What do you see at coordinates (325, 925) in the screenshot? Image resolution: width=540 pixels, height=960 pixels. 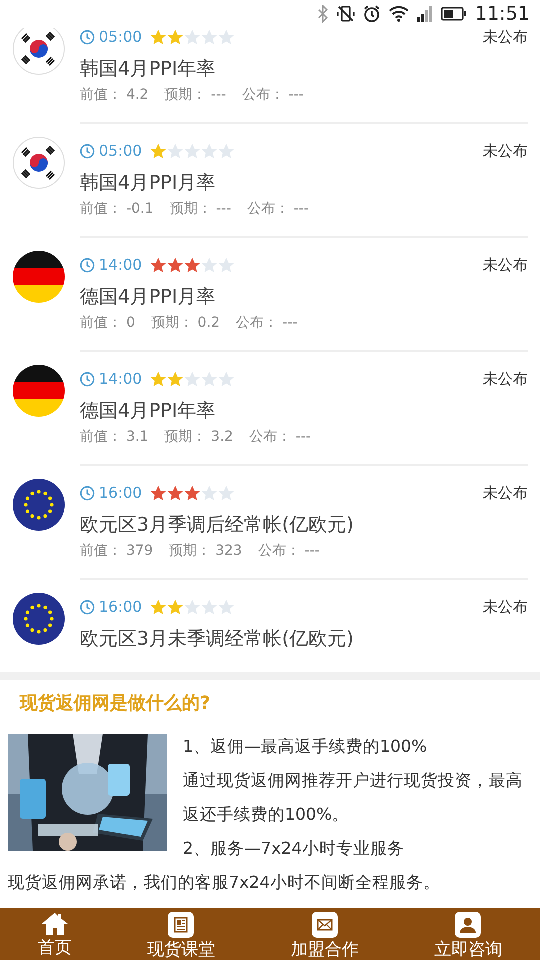 I see `mail-icon` at bounding box center [325, 925].